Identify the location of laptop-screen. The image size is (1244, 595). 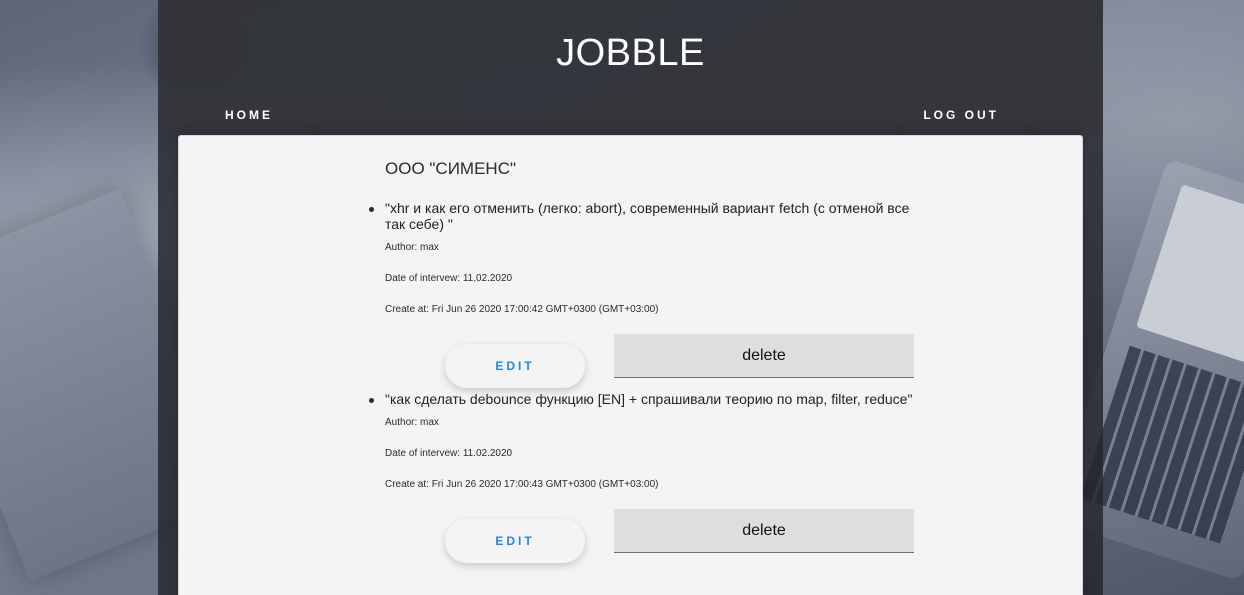
(1189, 278).